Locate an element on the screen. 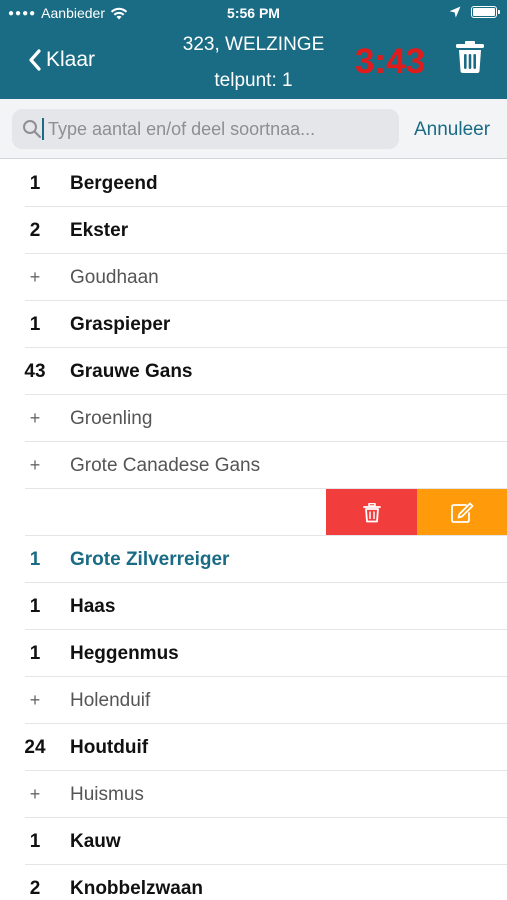  item-count: 43 is located at coordinates (35, 371).